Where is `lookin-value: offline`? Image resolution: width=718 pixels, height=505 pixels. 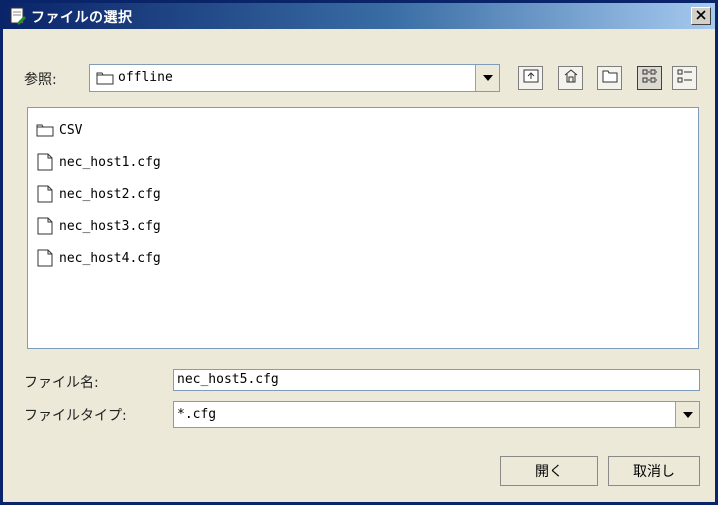
lookin-value: offline is located at coordinates (145, 77).